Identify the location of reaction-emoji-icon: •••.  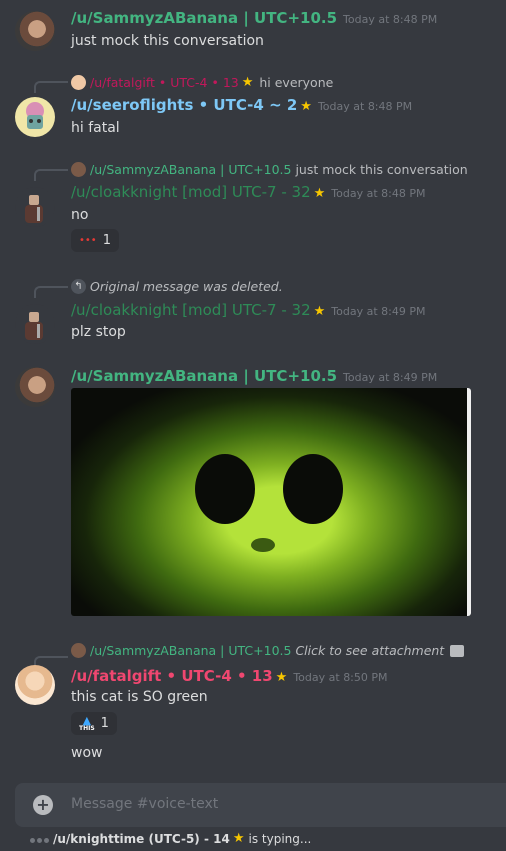
(88, 240).